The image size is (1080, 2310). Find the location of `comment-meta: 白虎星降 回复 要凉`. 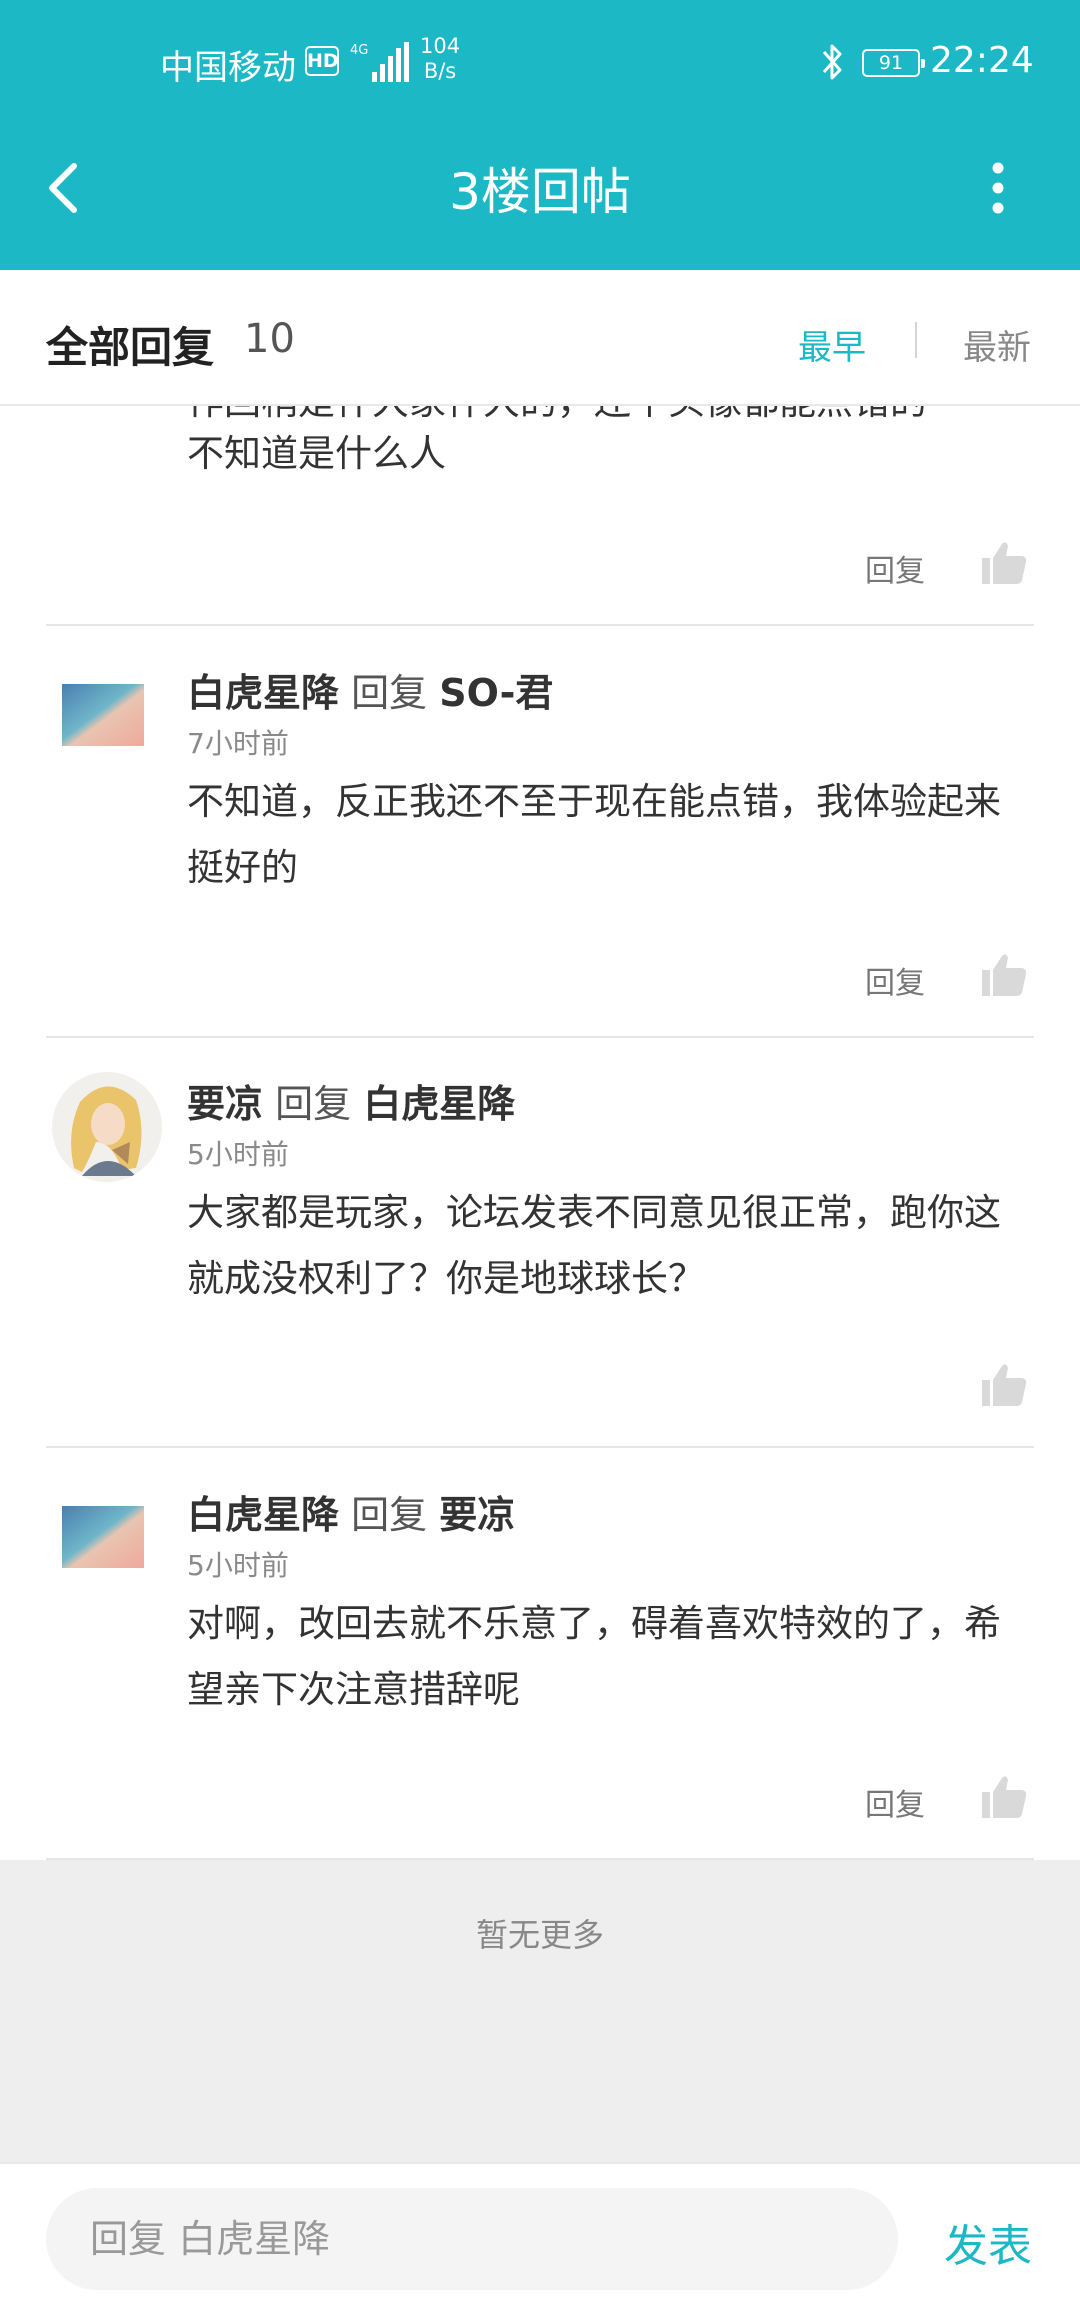

comment-meta: 白虎星降 回复 要凉 is located at coordinates (351, 1511).